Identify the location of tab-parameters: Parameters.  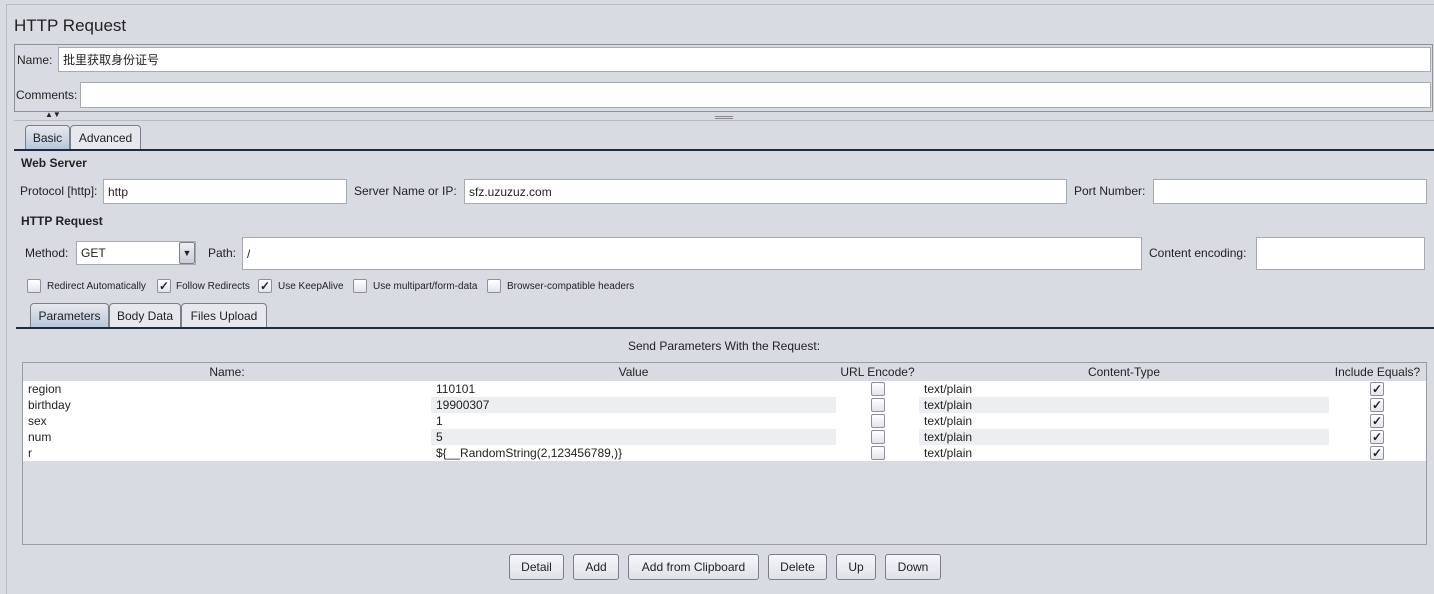
(69, 315).